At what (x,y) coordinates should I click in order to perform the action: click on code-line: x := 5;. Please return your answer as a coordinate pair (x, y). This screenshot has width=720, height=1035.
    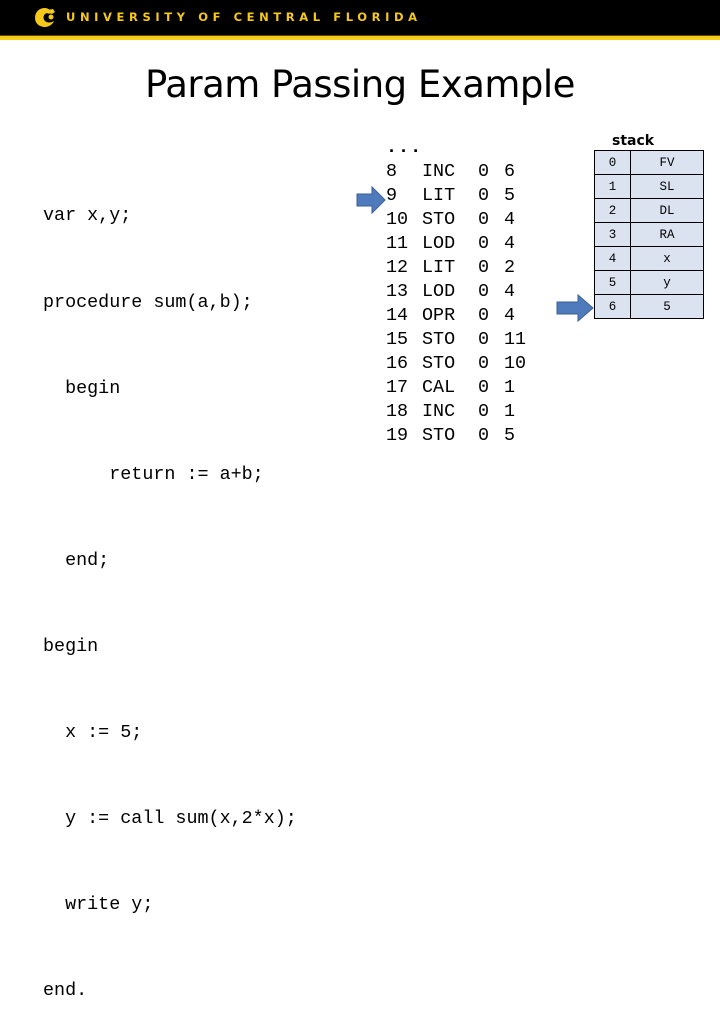
    Looking at the image, I should click on (93, 732).